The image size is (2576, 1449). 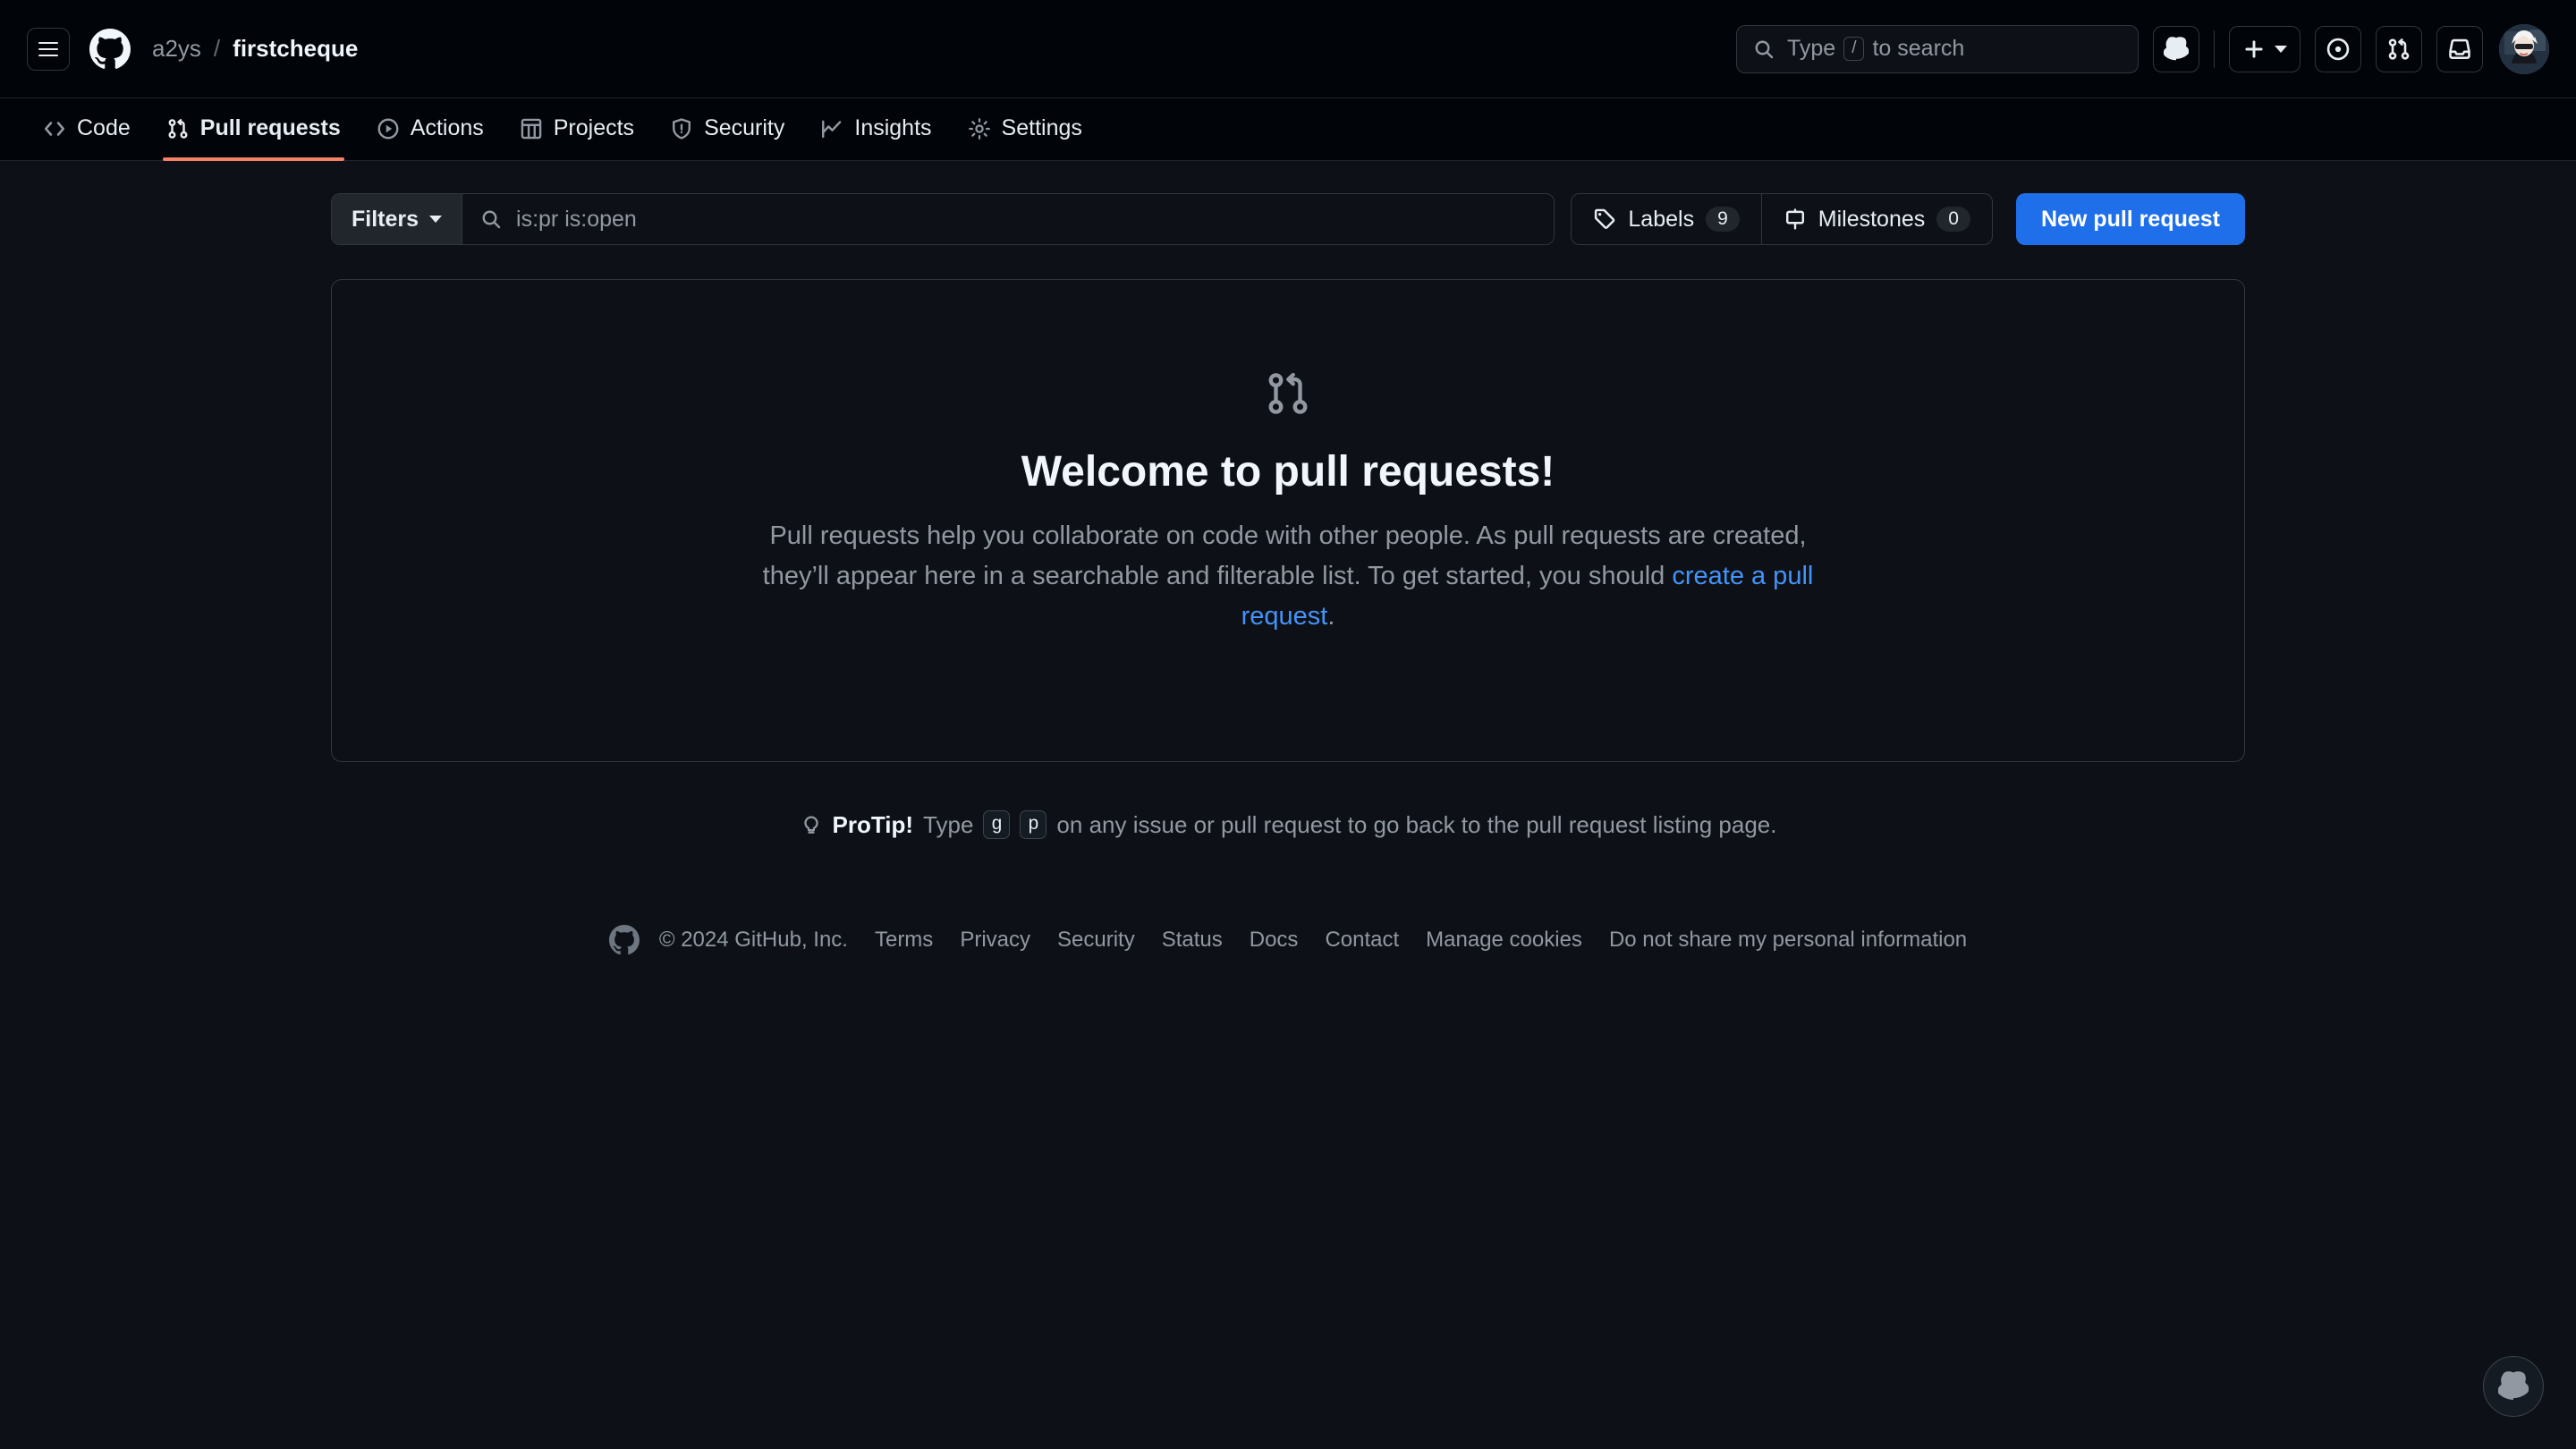 I want to click on issue-opened-icon, so click(x=2338, y=49).